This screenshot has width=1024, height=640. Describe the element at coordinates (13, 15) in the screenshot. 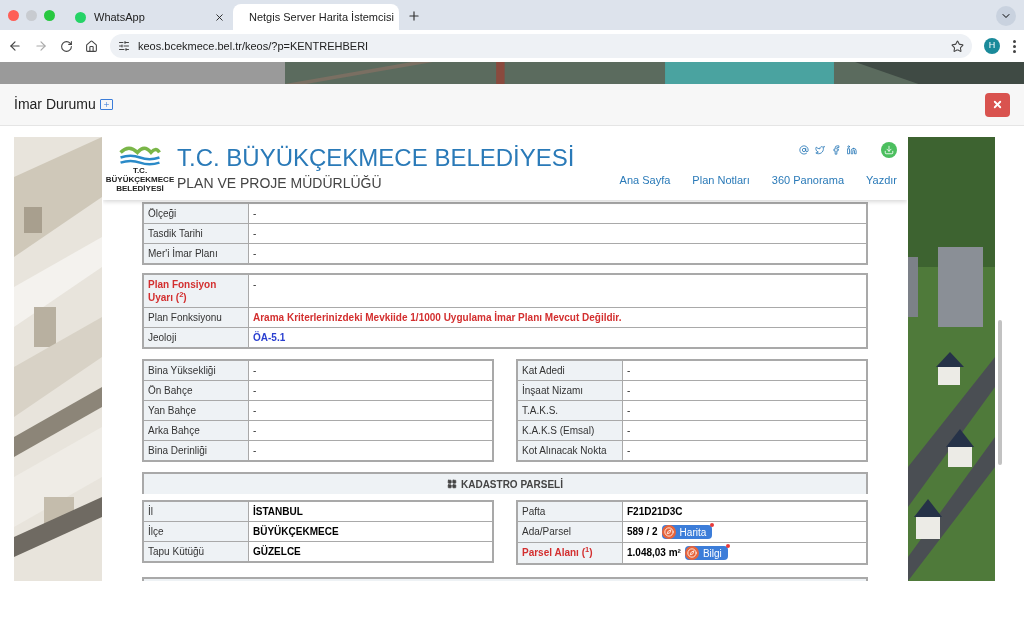

I see `close-window-icon` at that location.